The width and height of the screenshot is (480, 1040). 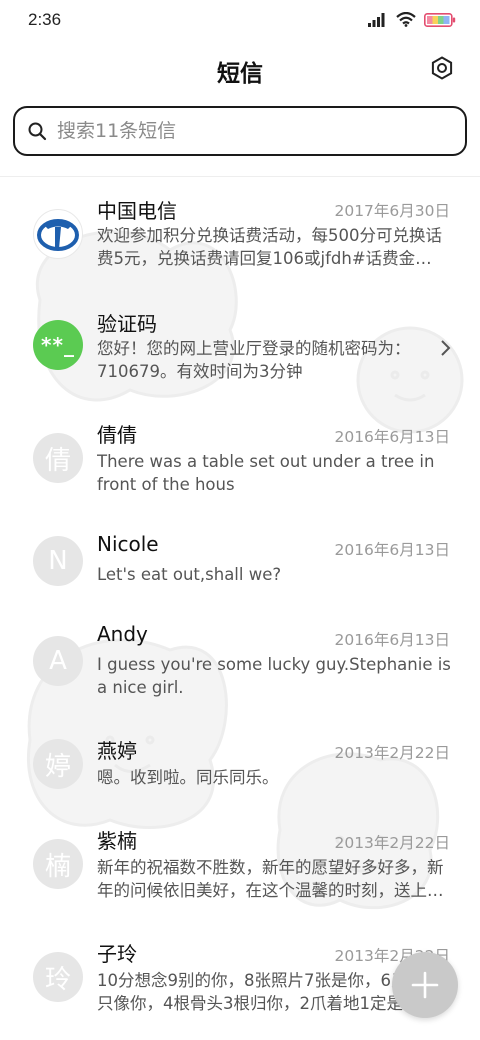 What do you see at coordinates (445, 348) in the screenshot?
I see `chevron-right-icon` at bounding box center [445, 348].